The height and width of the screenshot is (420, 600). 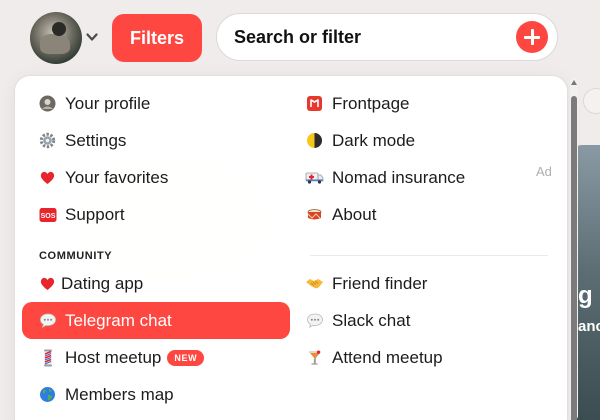 I want to click on svg-text: SOS, so click(x=47, y=216).